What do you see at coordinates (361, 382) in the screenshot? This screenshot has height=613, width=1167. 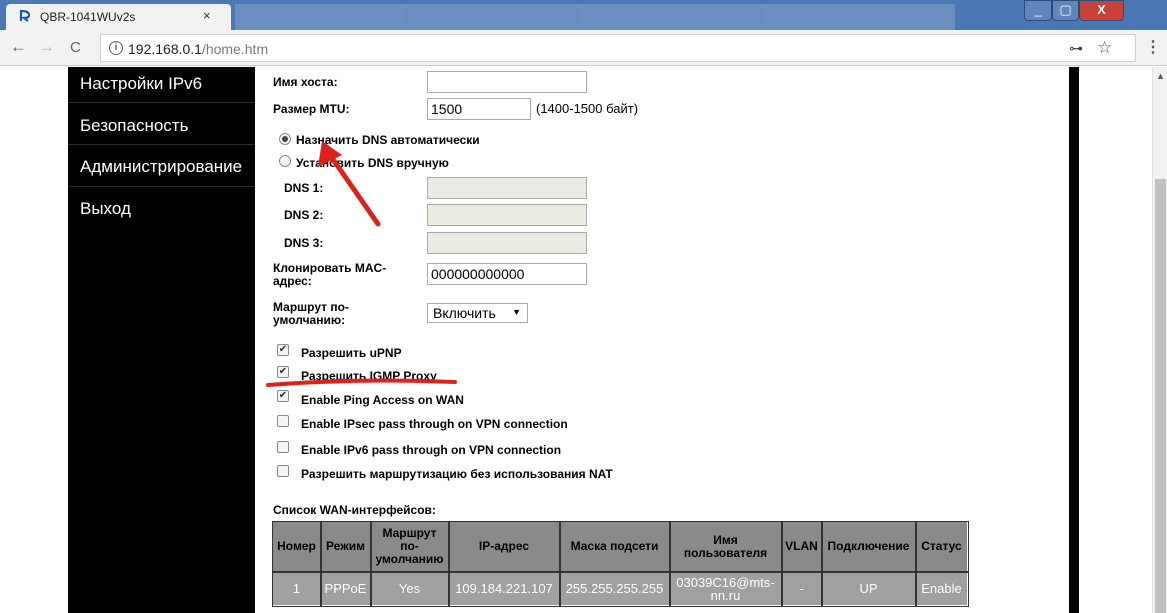 I see `red-underline-annotation` at bounding box center [361, 382].